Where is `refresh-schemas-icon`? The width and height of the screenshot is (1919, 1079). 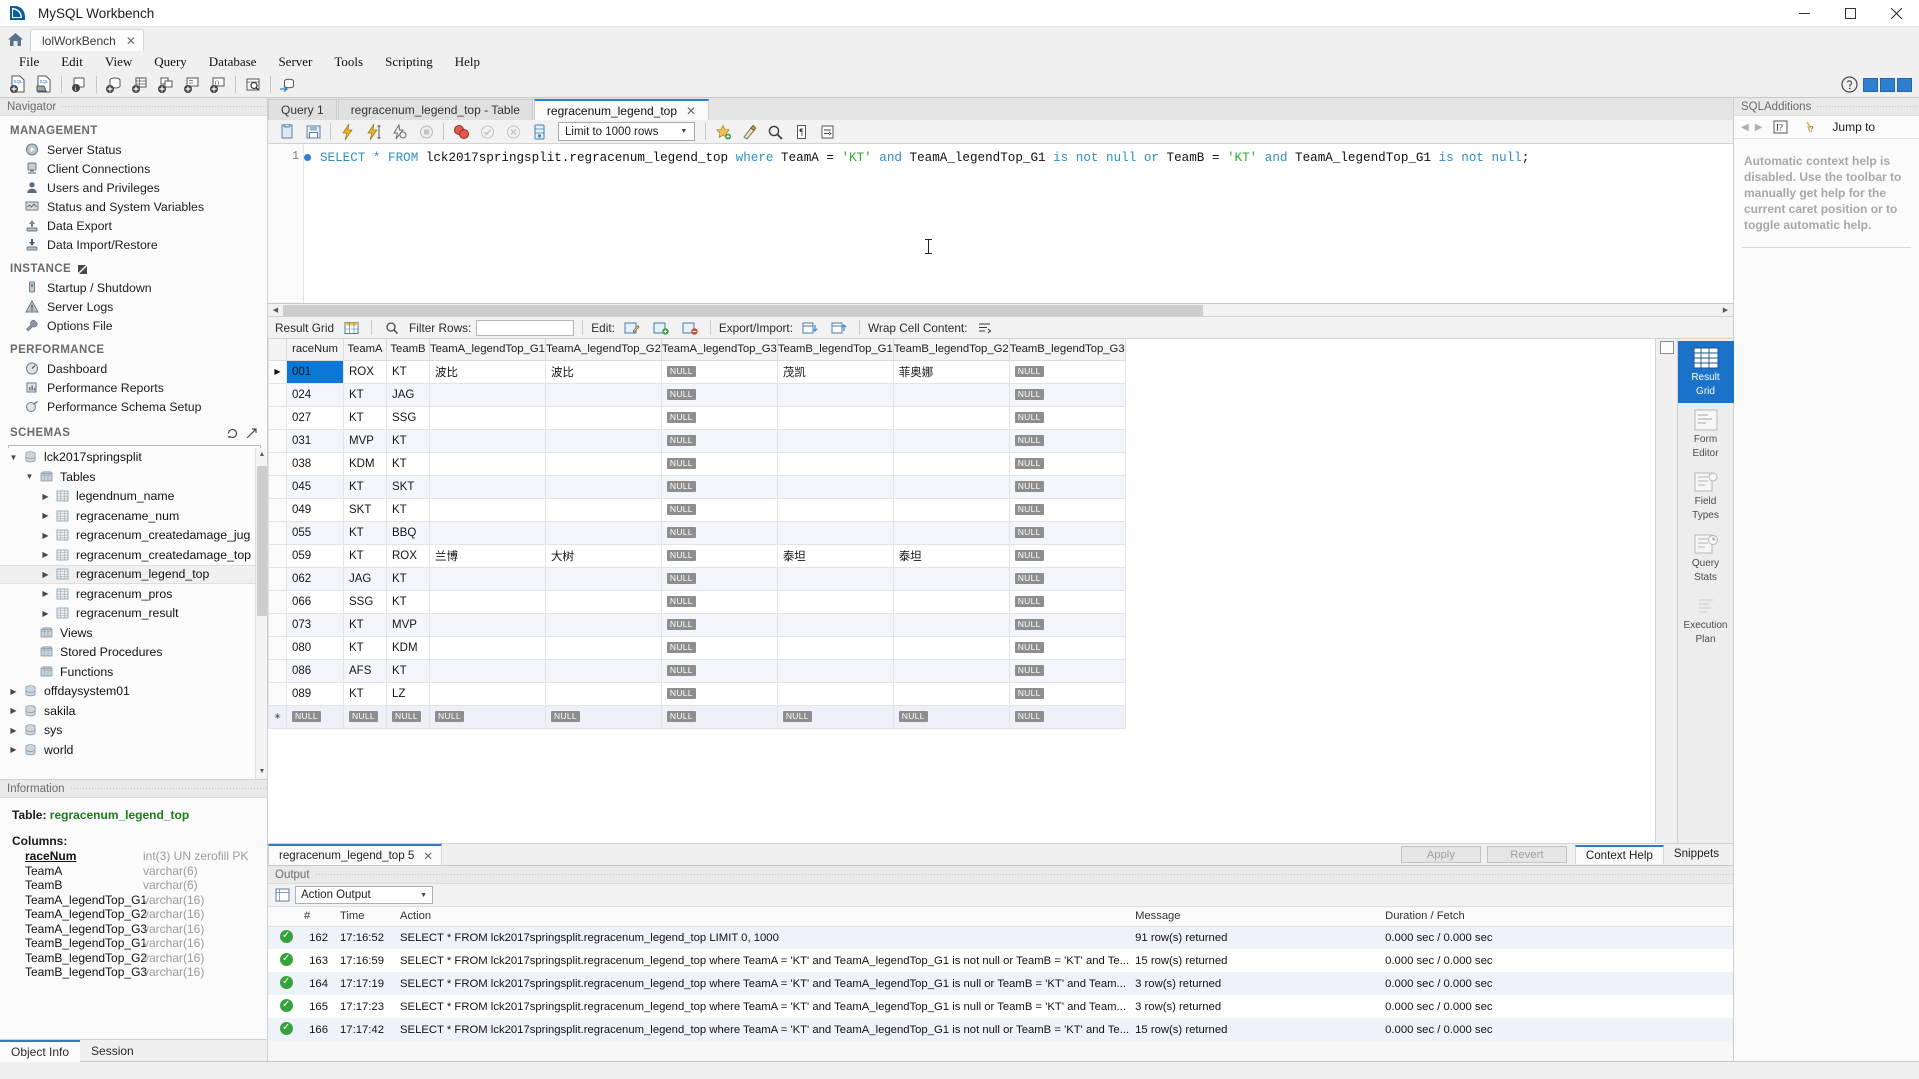 refresh-schemas-icon is located at coordinates (232, 433).